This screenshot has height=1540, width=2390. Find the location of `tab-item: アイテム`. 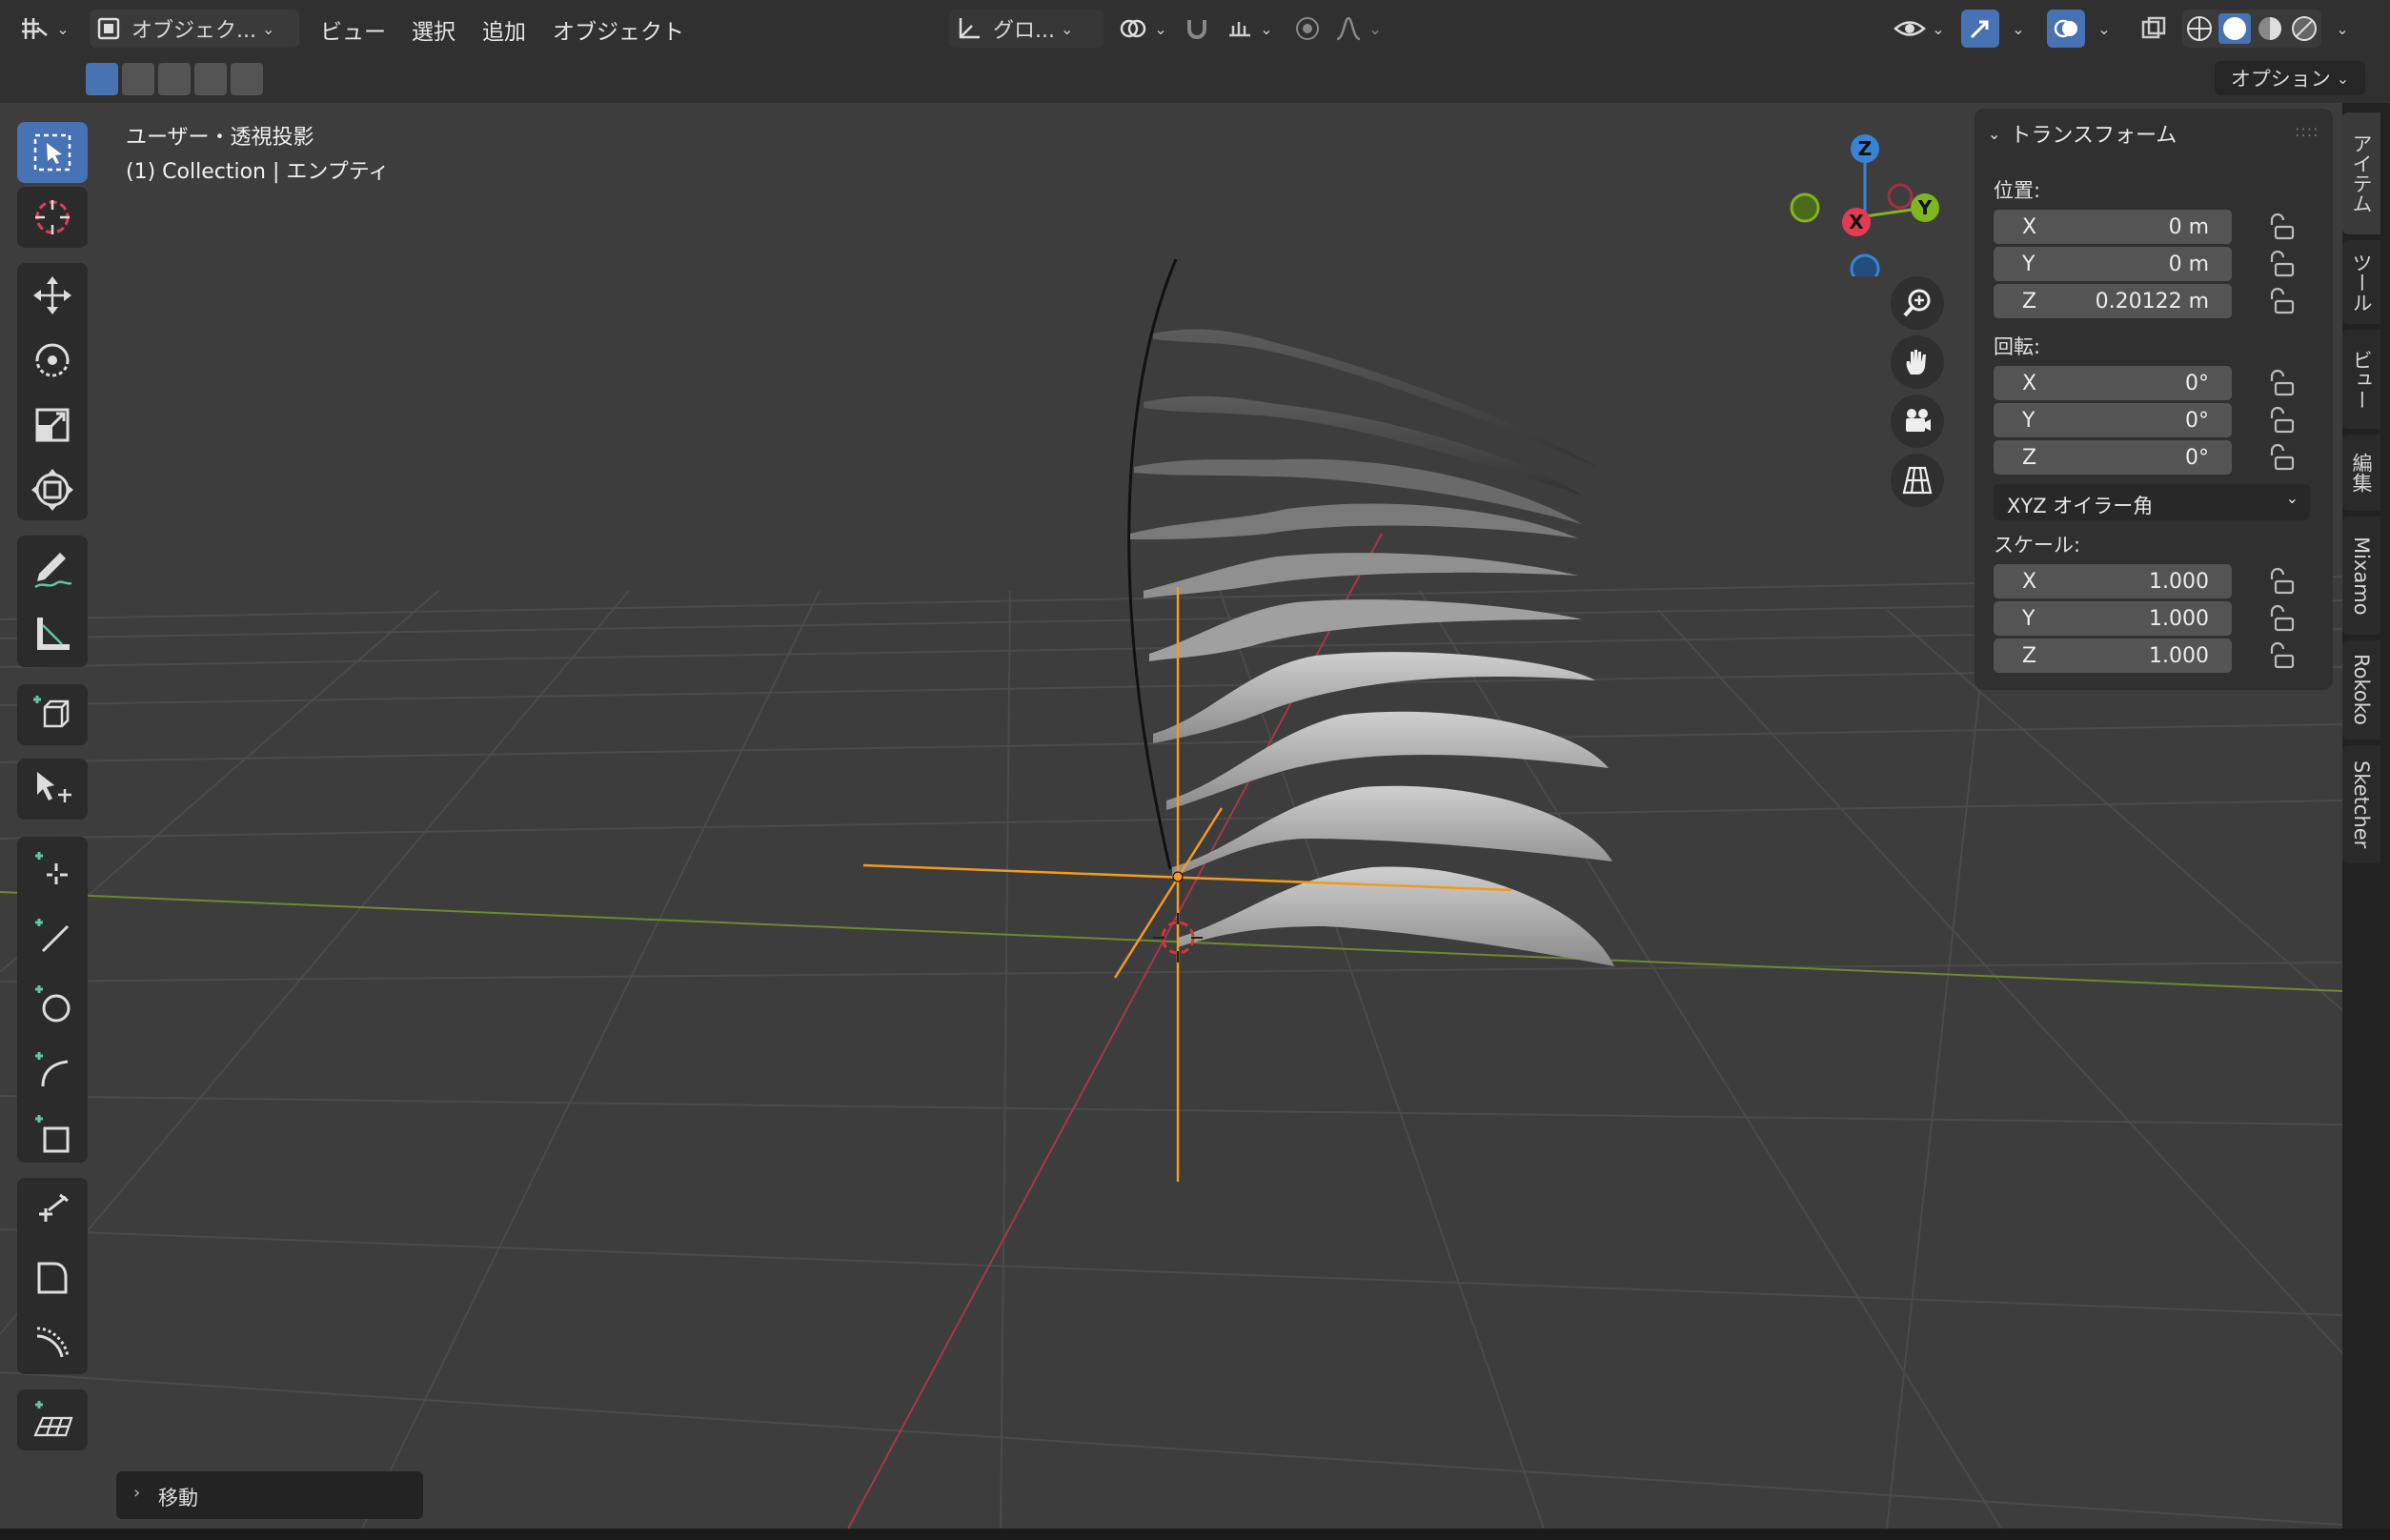

tab-item: アイテム is located at coordinates (2361, 173).